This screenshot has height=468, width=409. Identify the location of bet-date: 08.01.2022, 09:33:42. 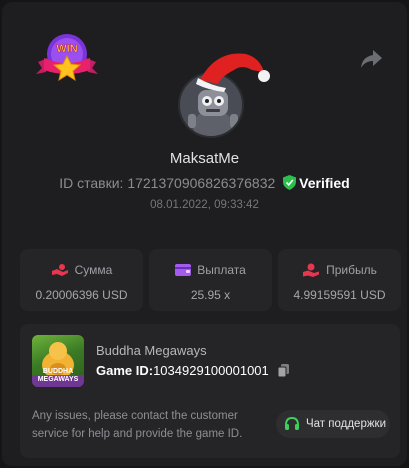
(204, 205).